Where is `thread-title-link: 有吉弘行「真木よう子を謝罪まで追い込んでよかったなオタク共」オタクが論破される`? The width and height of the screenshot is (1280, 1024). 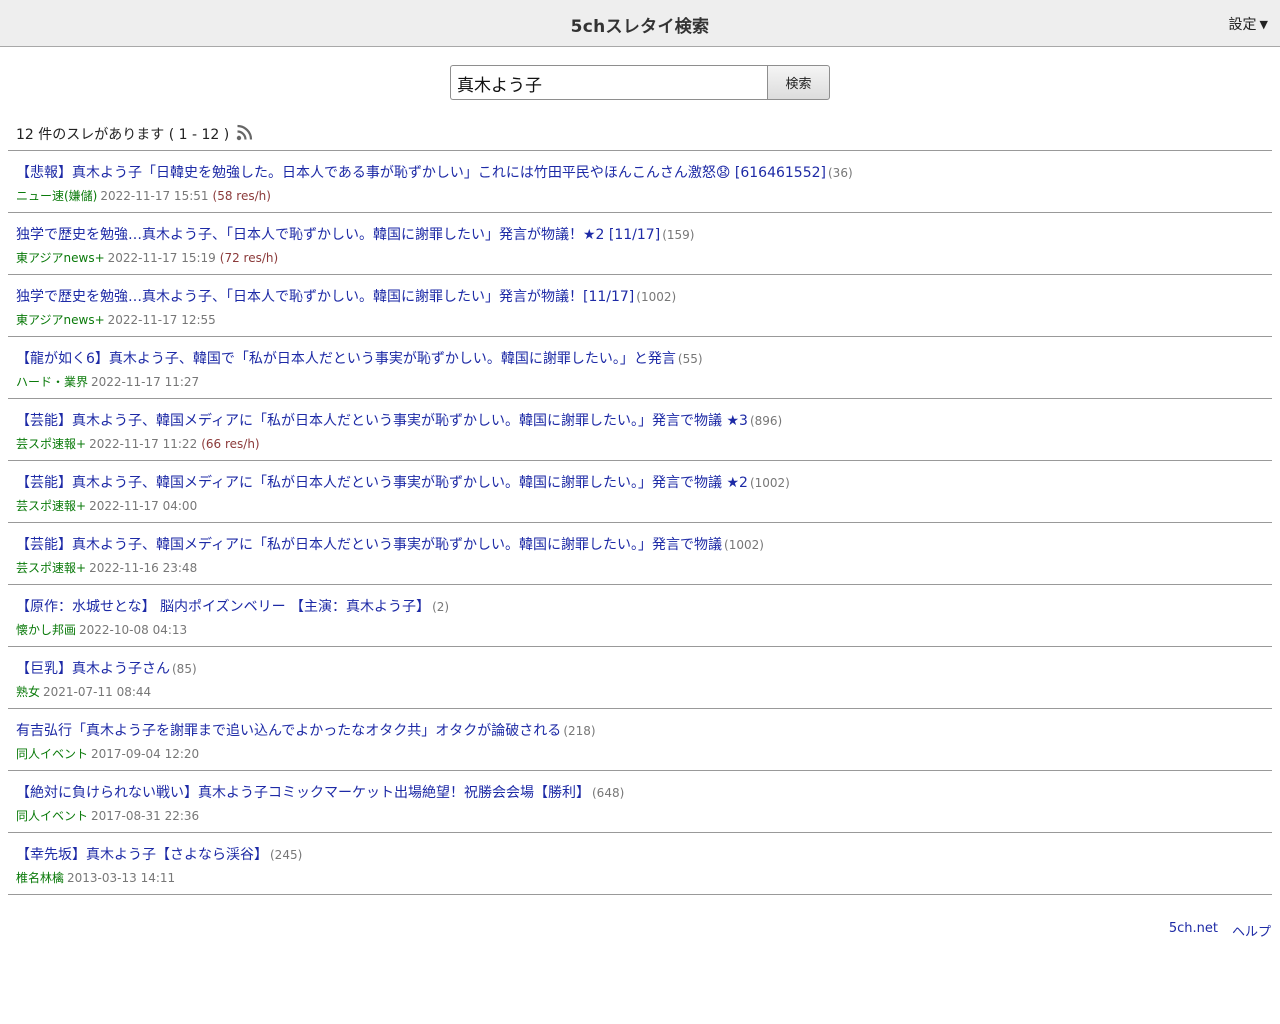 thread-title-link: 有吉弘行「真木よう子を謝罪まで追い込んでよかったなオタク共」オタクが論破される is located at coordinates (288, 731).